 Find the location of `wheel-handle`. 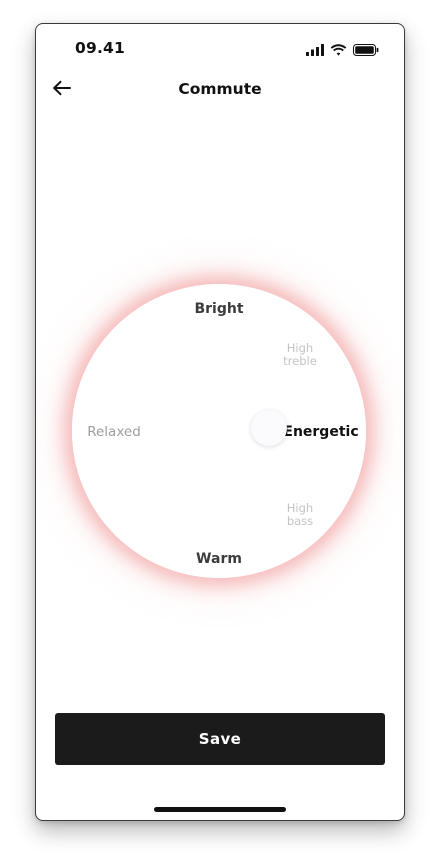

wheel-handle is located at coordinates (269, 428).